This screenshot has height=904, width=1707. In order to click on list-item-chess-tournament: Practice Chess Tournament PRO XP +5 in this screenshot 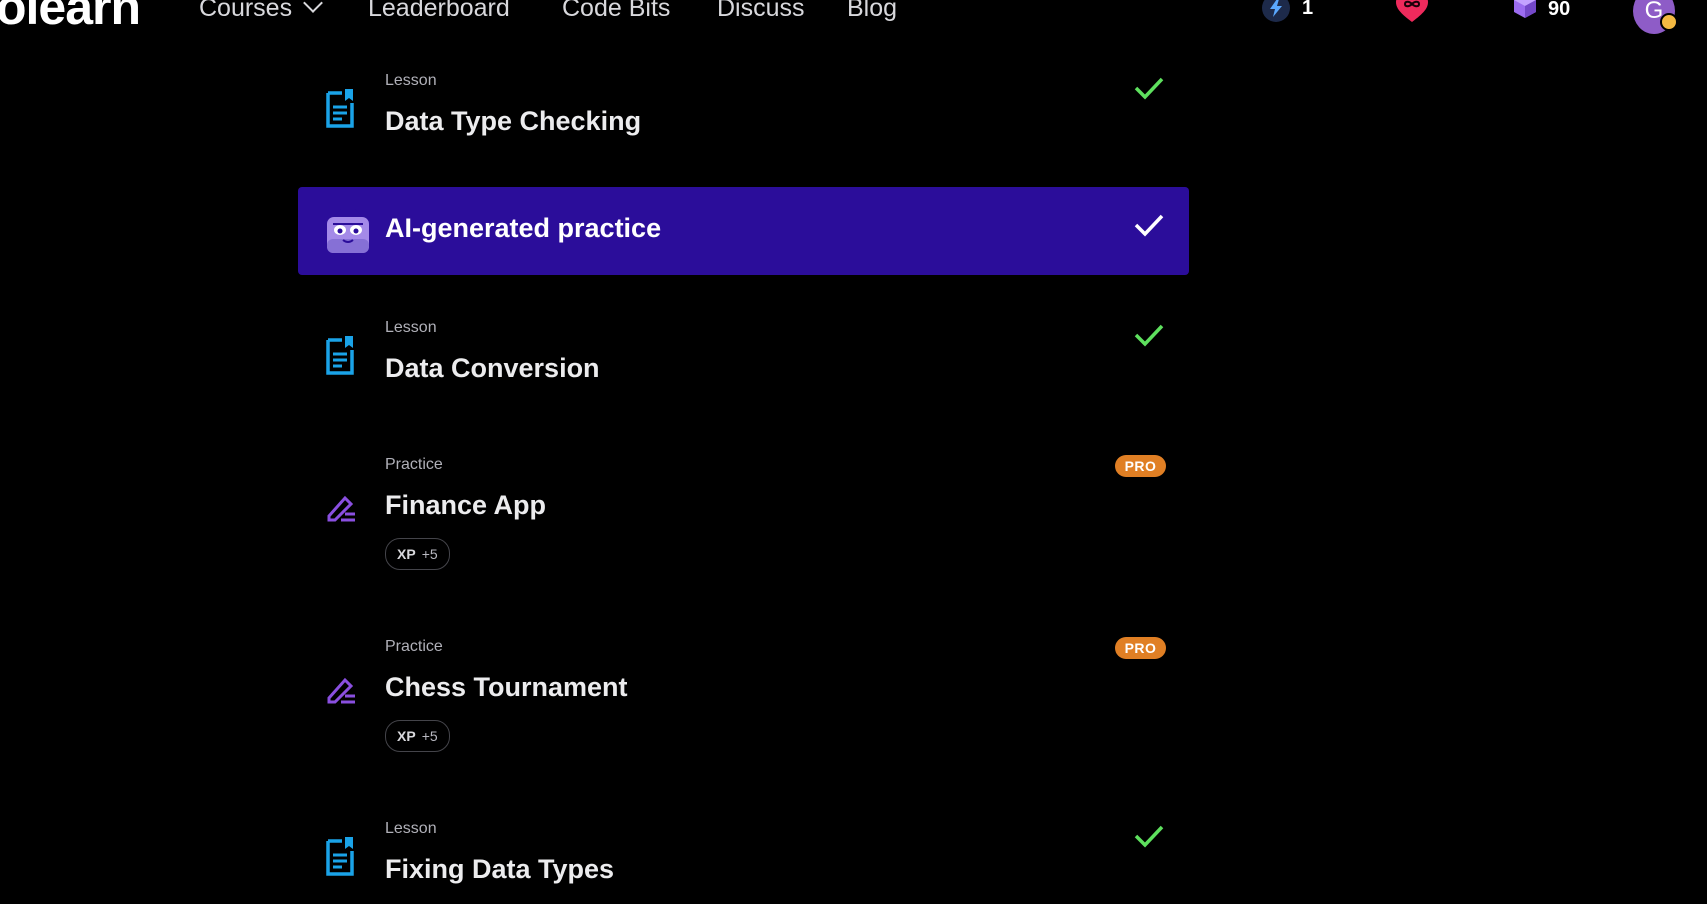, I will do `click(743, 694)`.